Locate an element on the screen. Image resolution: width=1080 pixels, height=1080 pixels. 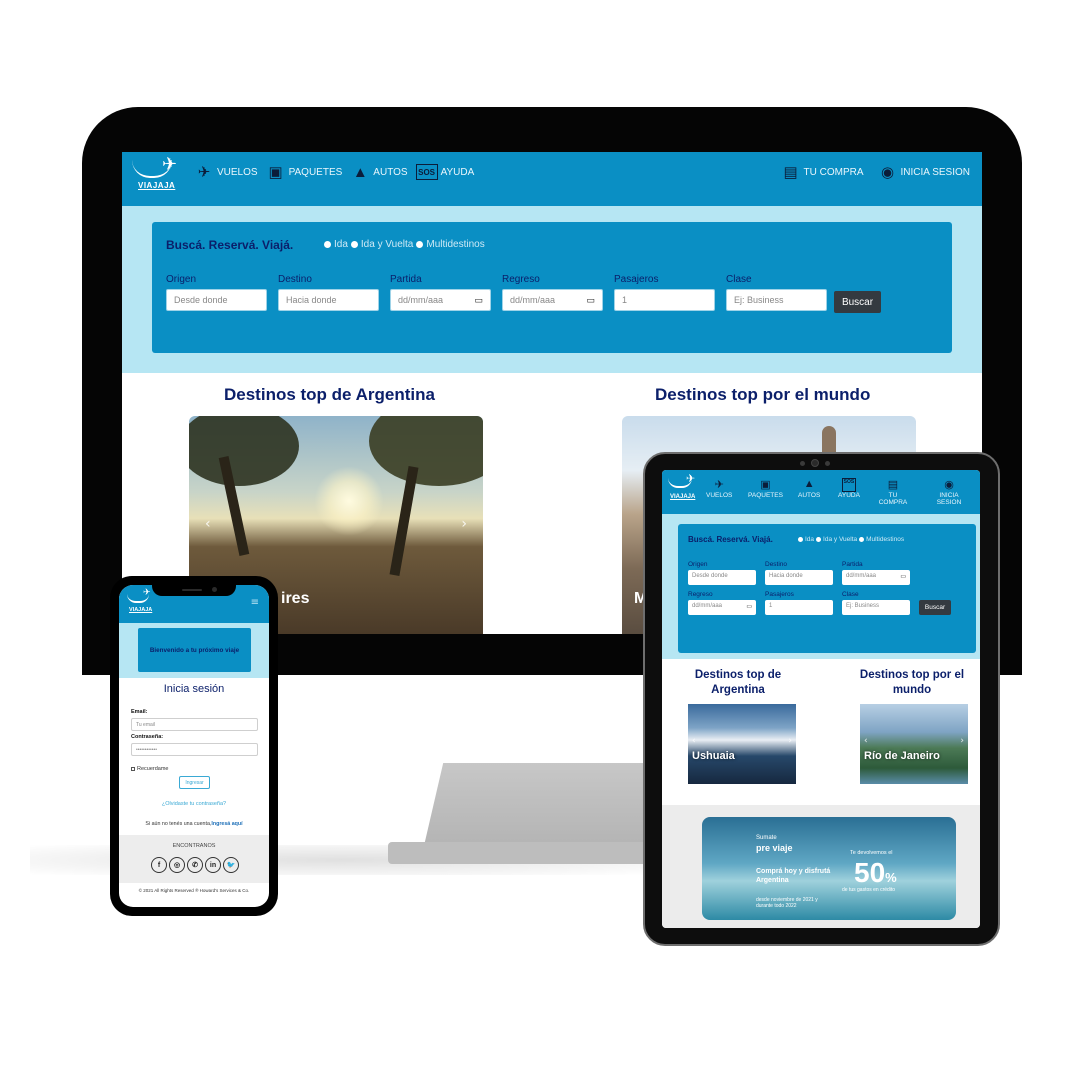
field-label: Origen is located at coordinates (698, 564).